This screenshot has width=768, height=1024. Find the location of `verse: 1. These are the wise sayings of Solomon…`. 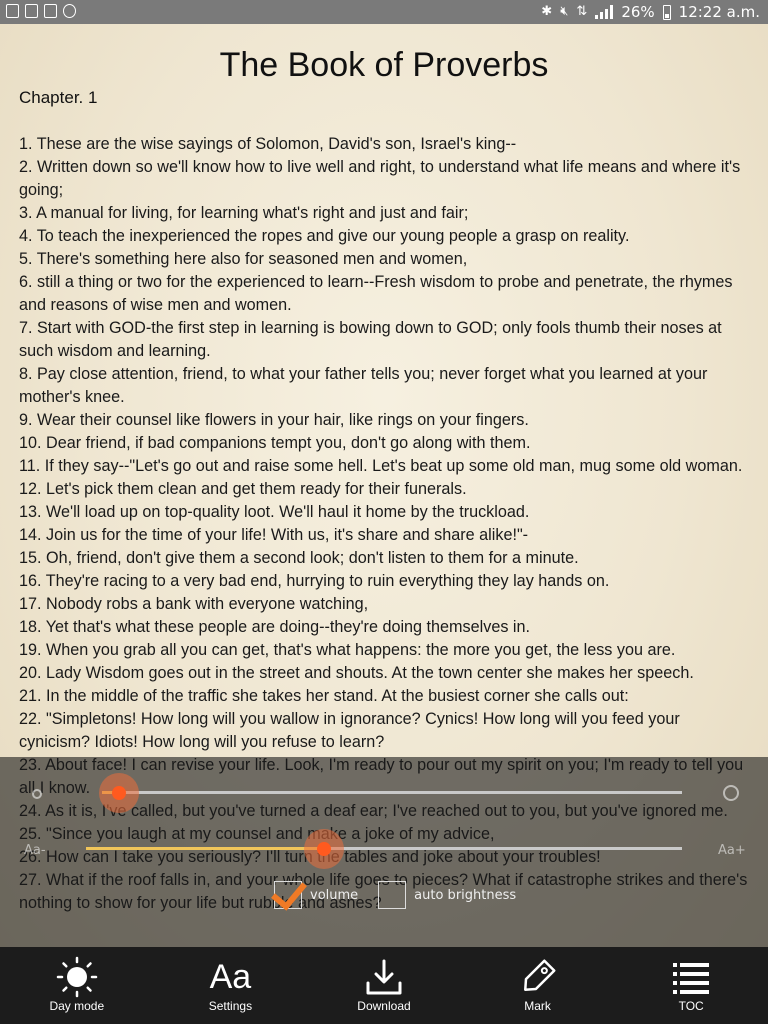

verse: 1. These are the wise sayings of Solomon… is located at coordinates (268, 144).